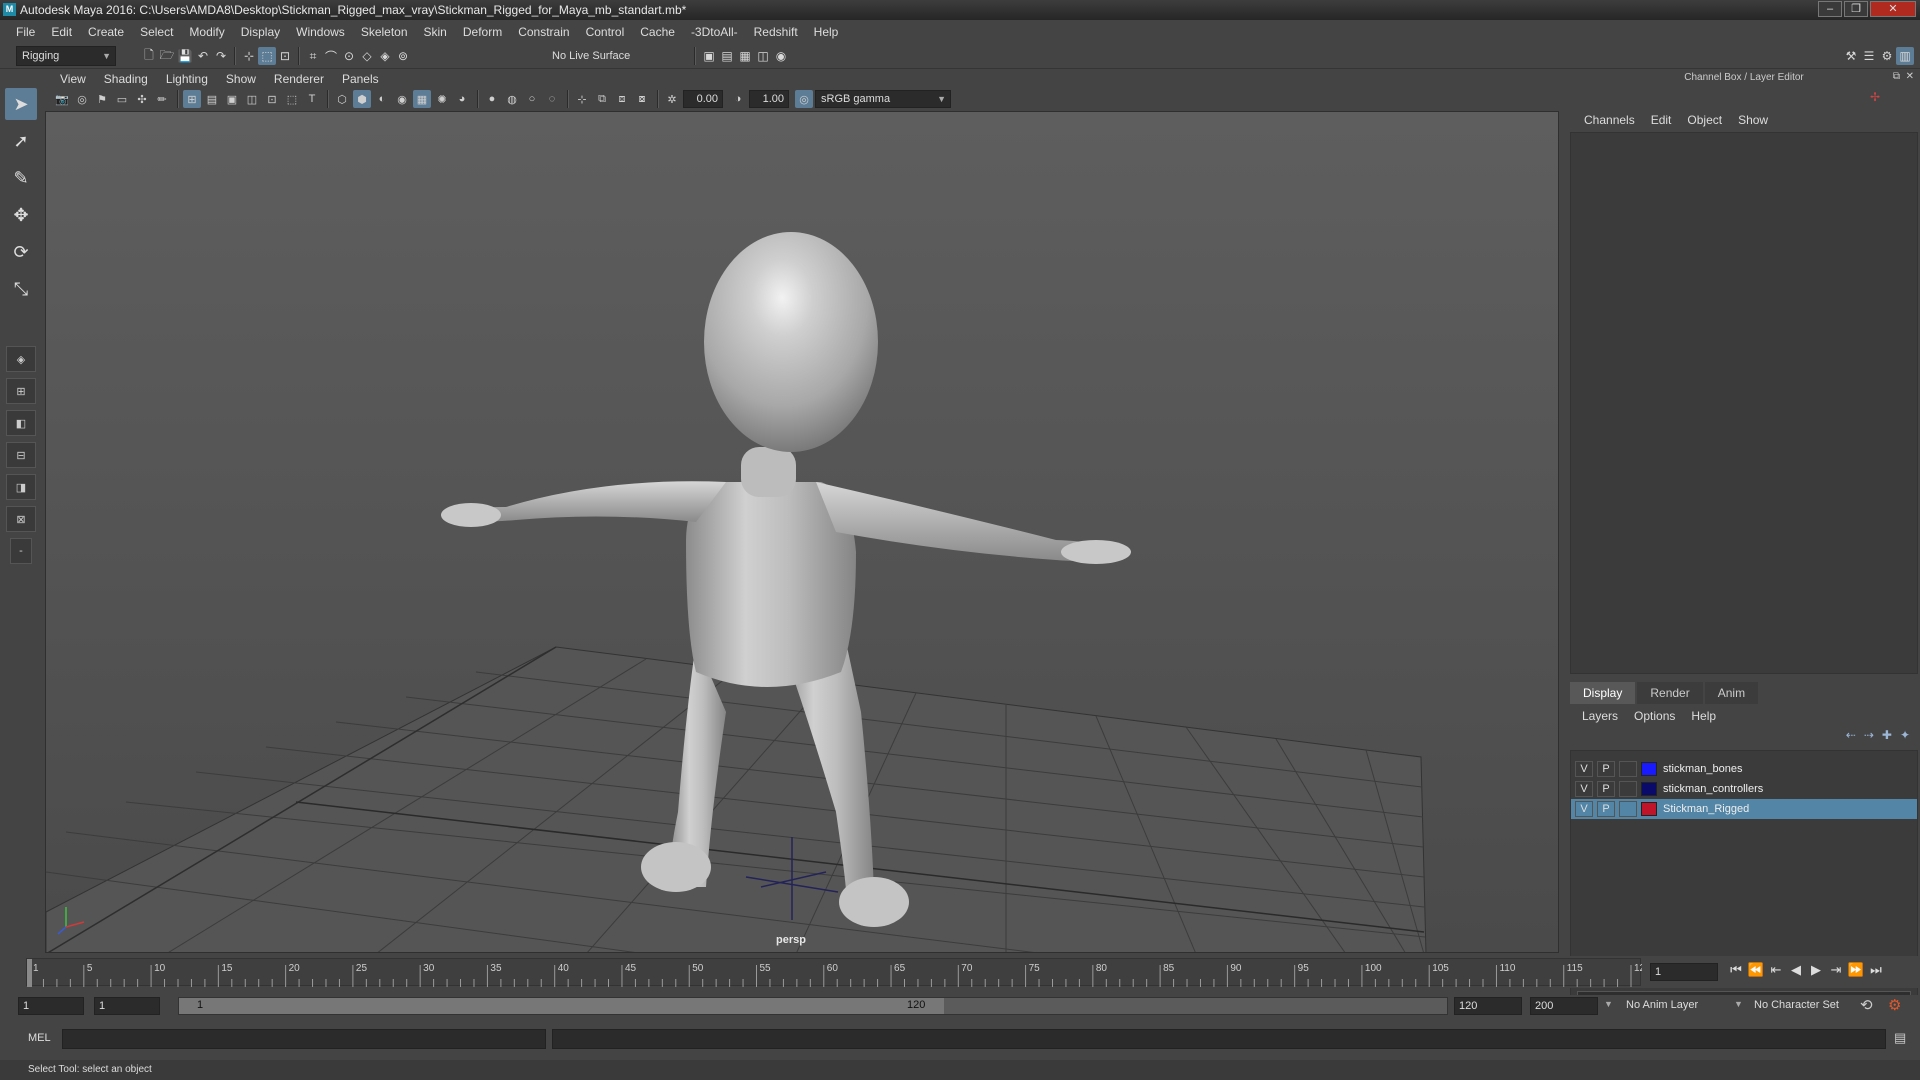  I want to click on tab-render: Render, so click(1670, 693).